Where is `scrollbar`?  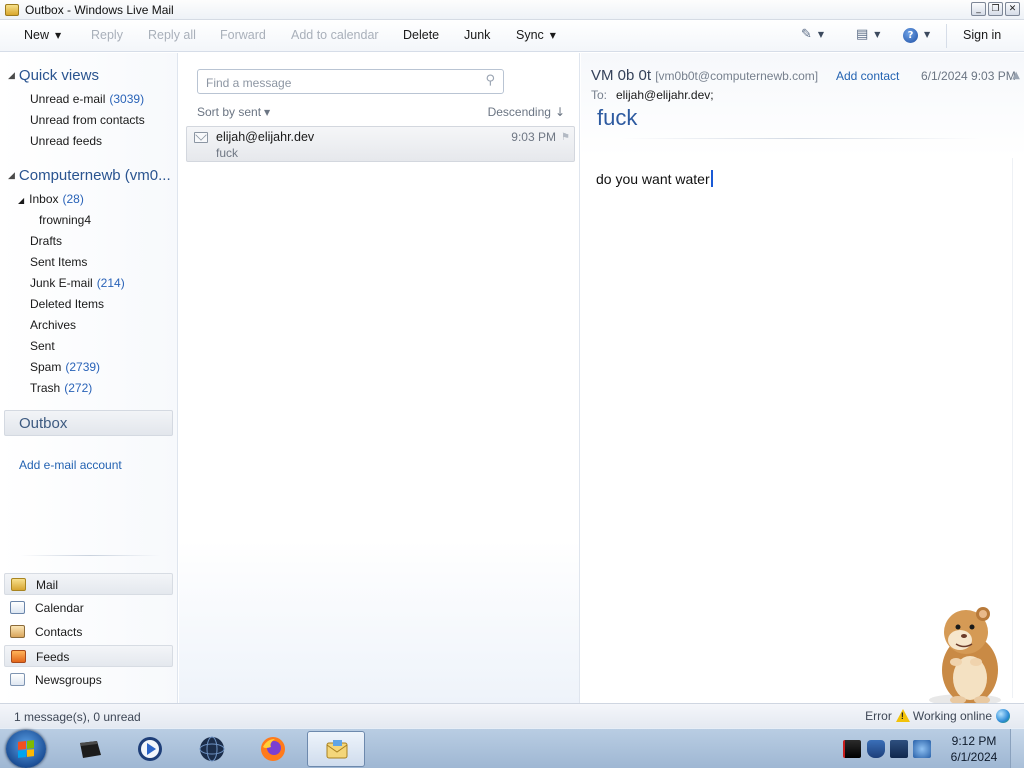 scrollbar is located at coordinates (1017, 428).